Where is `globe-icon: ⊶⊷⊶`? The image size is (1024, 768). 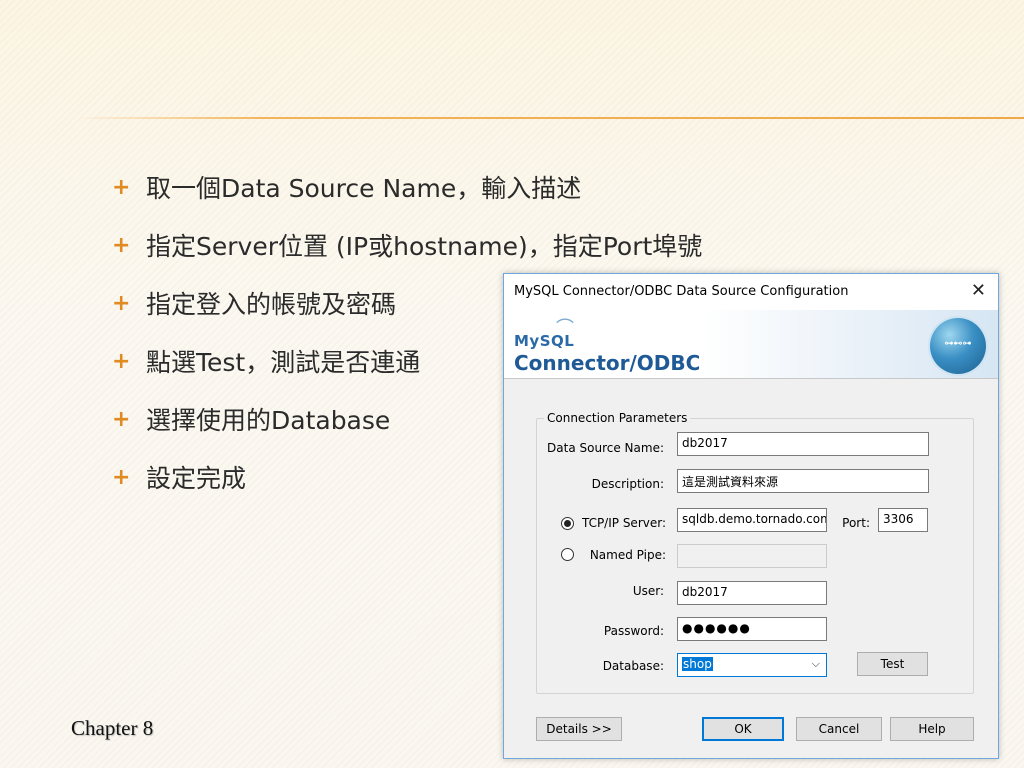
globe-icon: ⊶⊷⊶ is located at coordinates (958, 346).